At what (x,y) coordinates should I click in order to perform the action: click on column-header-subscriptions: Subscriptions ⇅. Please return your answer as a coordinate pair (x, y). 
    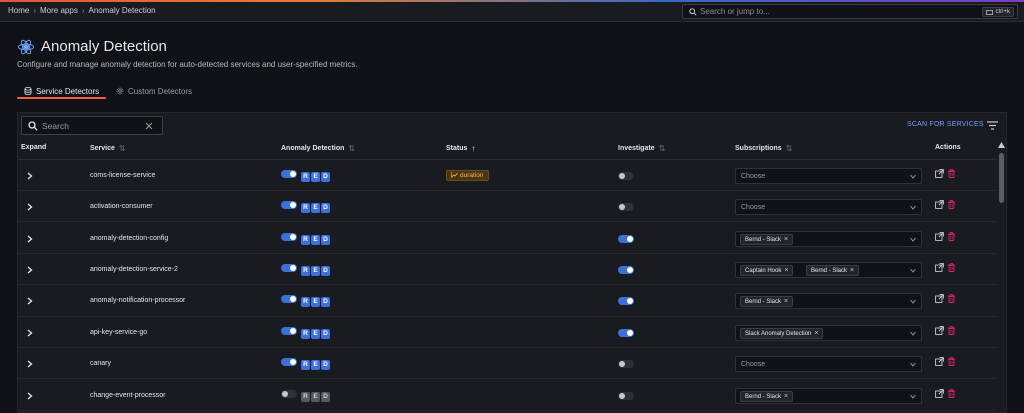
    Looking at the image, I should click on (763, 148).